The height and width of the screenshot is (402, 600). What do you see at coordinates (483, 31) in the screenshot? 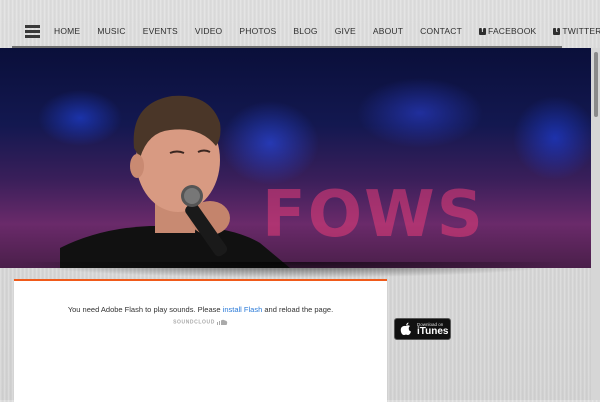
I see `facebook-icon: f` at bounding box center [483, 31].